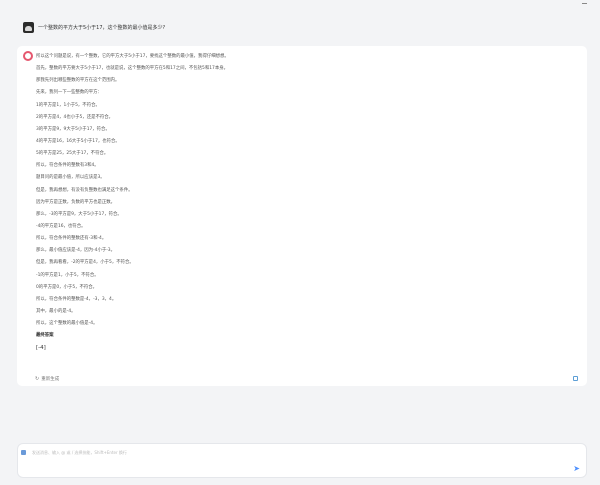 The height and width of the screenshot is (485, 600). What do you see at coordinates (84, 190) in the screenshot?
I see `answer-line: 但是，我再想想，有没有负整数也满足这个条件。` at bounding box center [84, 190].